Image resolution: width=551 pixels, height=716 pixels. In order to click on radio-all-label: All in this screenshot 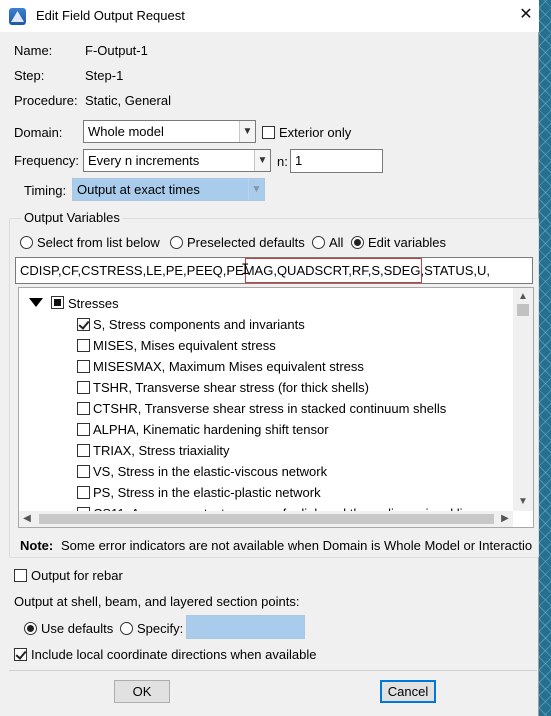, I will do `click(336, 242)`.